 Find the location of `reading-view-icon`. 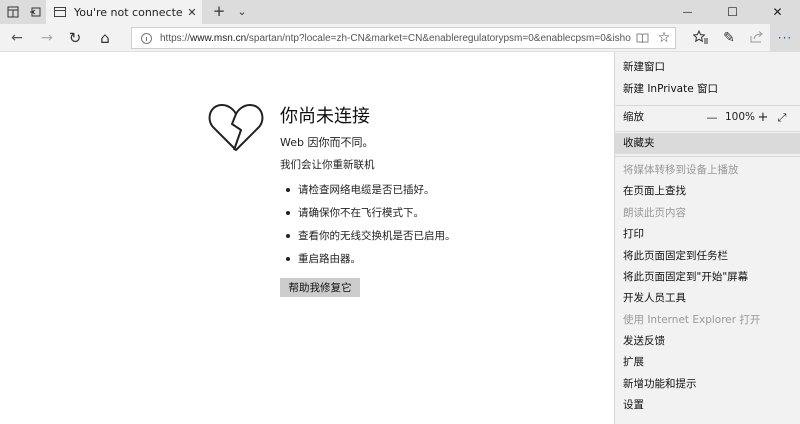

reading-view-icon is located at coordinates (642, 38).